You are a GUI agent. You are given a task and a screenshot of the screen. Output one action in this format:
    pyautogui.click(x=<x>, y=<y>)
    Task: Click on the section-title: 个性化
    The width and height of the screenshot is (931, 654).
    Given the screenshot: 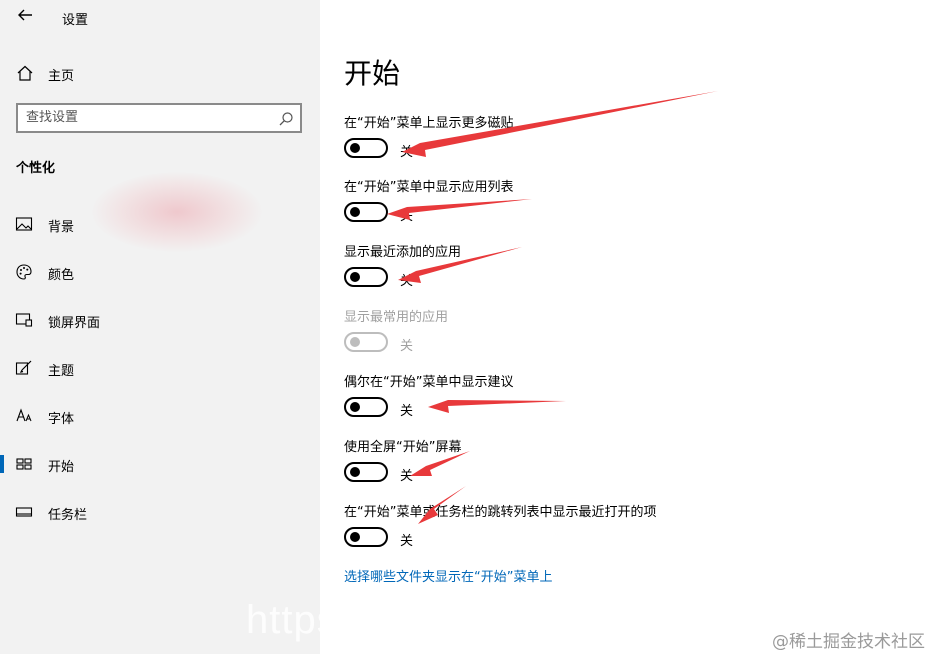 What is the action you would take?
    pyautogui.click(x=36, y=168)
    